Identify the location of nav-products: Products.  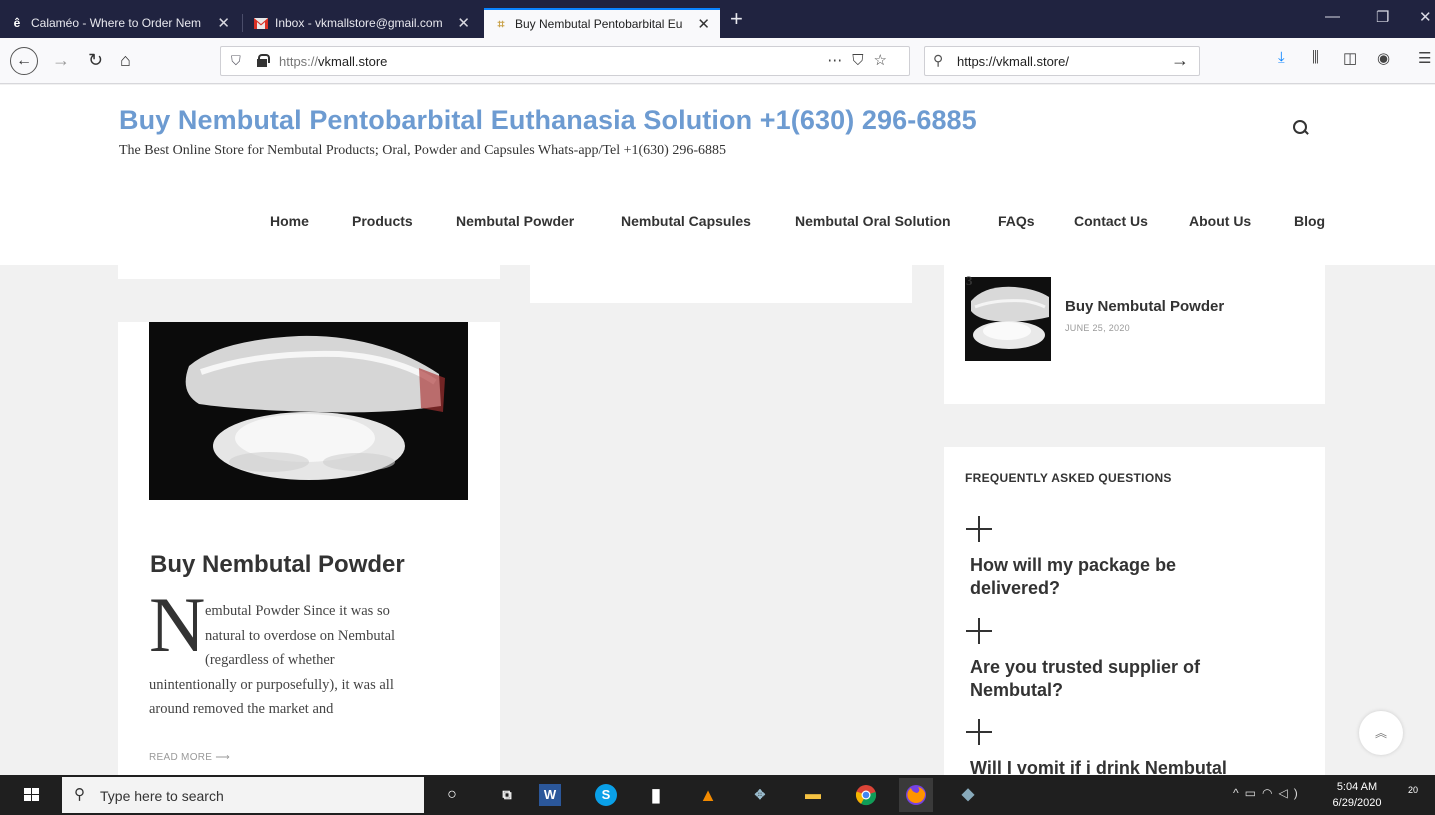
(382, 221).